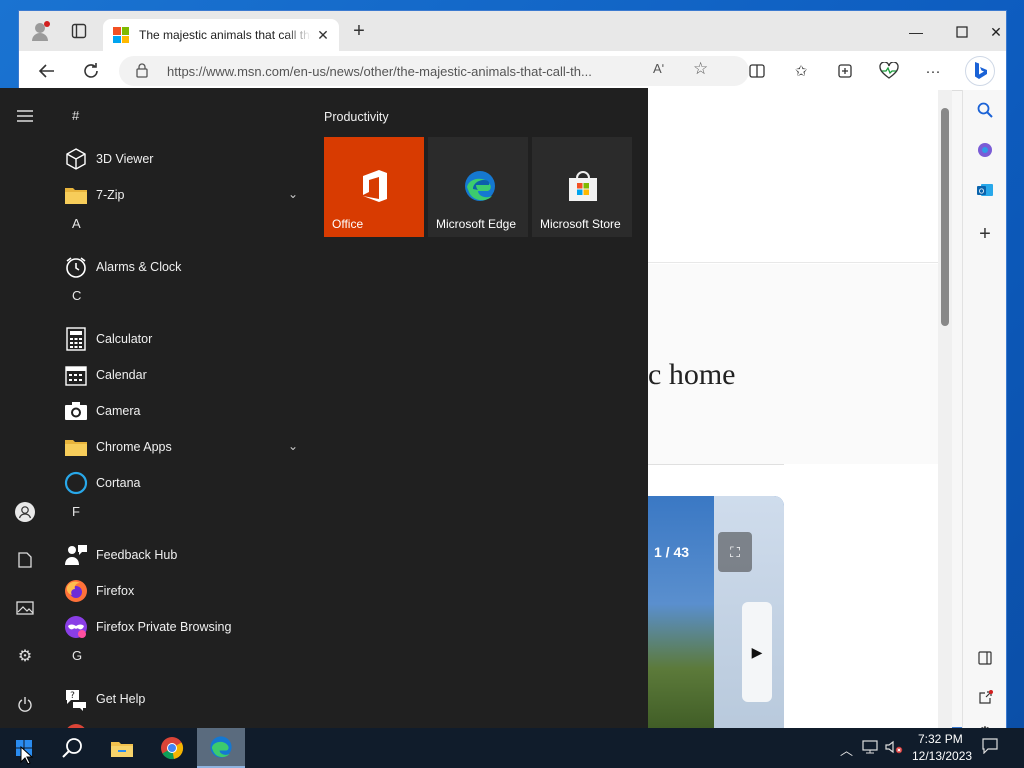 The width and height of the screenshot is (1024, 768). Describe the element at coordinates (47, 71) in the screenshot. I see `back-arrow-icon` at that location.